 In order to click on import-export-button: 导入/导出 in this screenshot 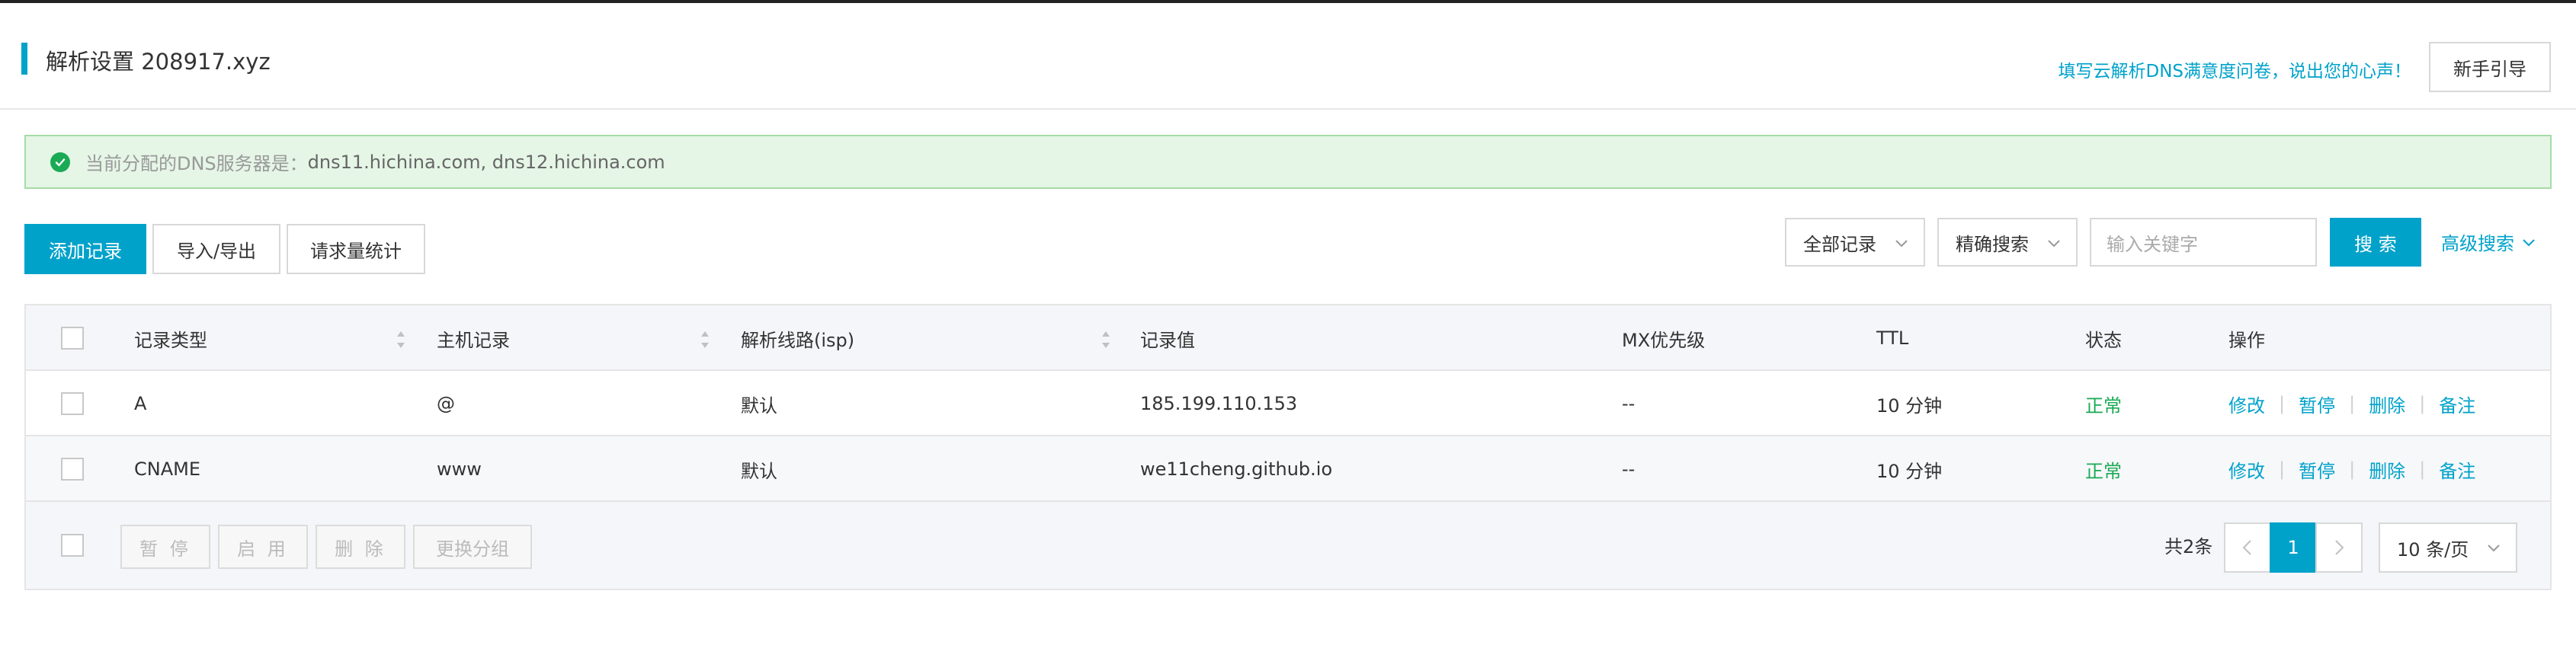, I will do `click(216, 249)`.